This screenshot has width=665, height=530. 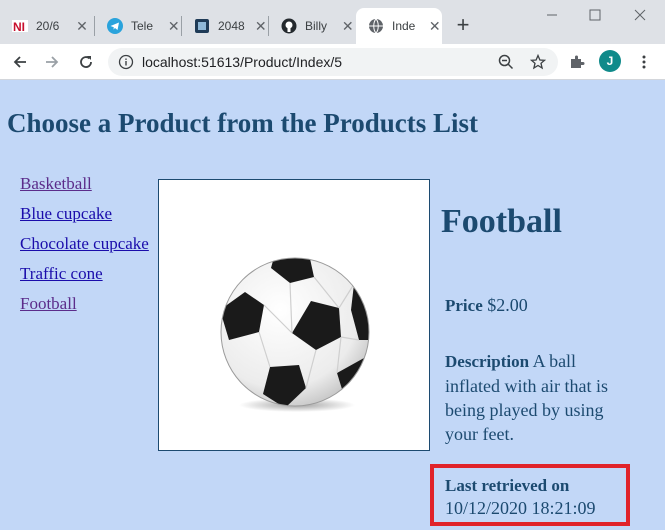 I want to click on product-link-football: Football, so click(x=85, y=303).